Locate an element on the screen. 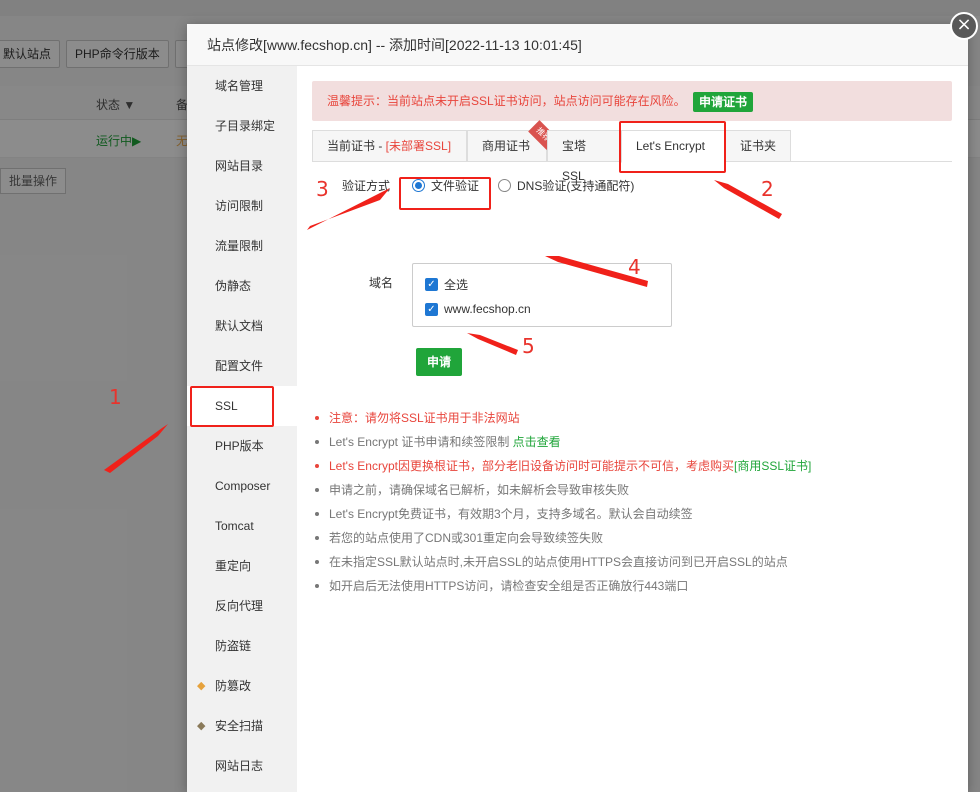  radio-checked-icon is located at coordinates (418, 185).